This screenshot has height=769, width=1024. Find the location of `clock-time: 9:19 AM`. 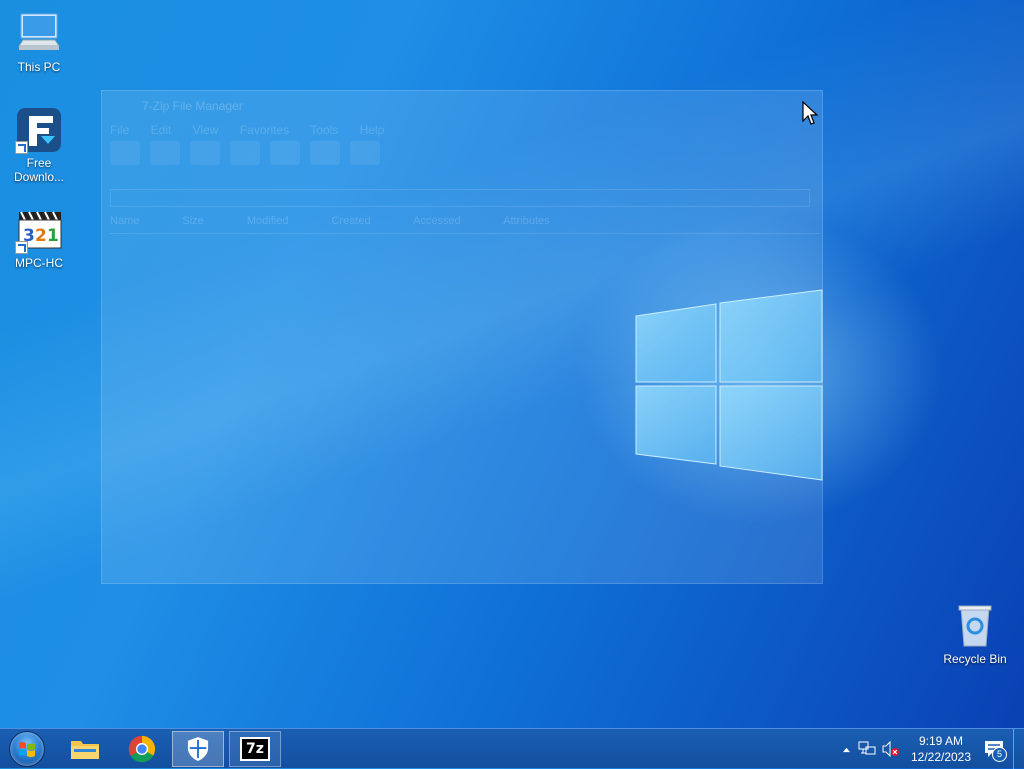

clock-time: 9:19 AM is located at coordinates (941, 741).